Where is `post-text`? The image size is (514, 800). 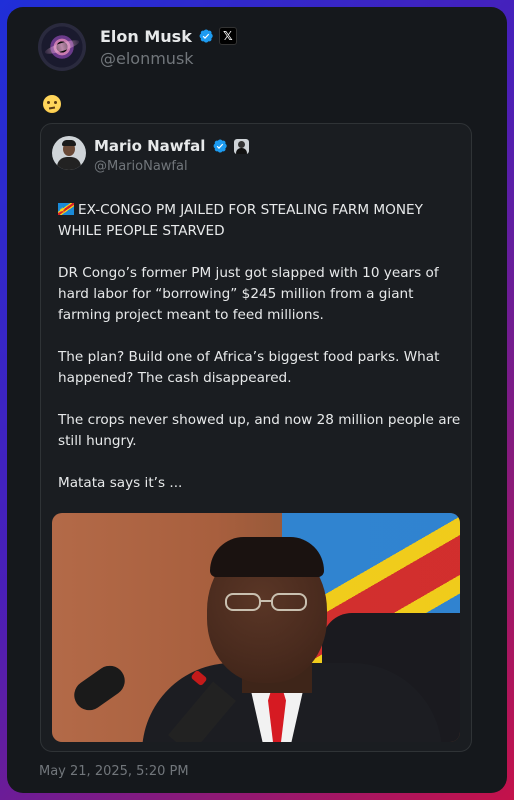
post-text is located at coordinates (52, 107).